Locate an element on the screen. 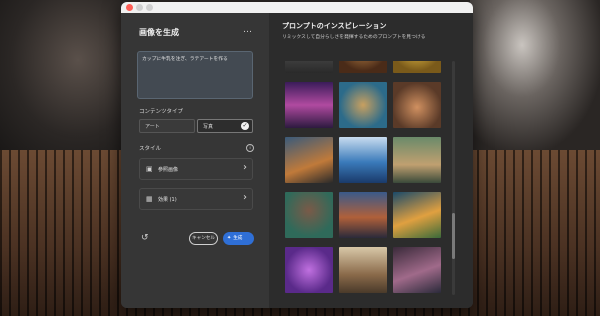  style-label: スタイル is located at coordinates (150, 149).